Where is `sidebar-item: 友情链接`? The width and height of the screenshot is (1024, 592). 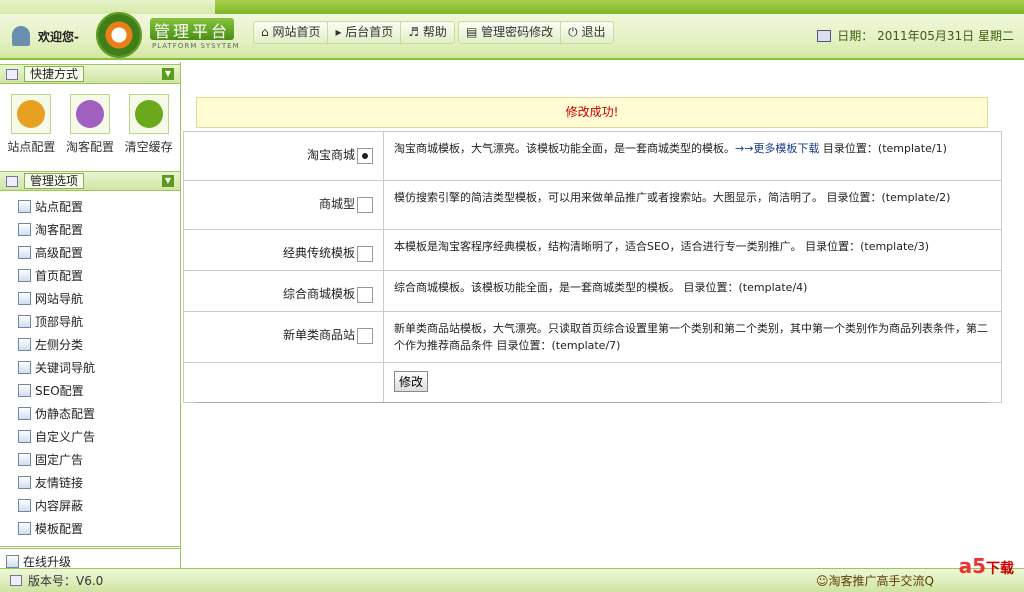 sidebar-item: 友情链接 is located at coordinates (90, 482).